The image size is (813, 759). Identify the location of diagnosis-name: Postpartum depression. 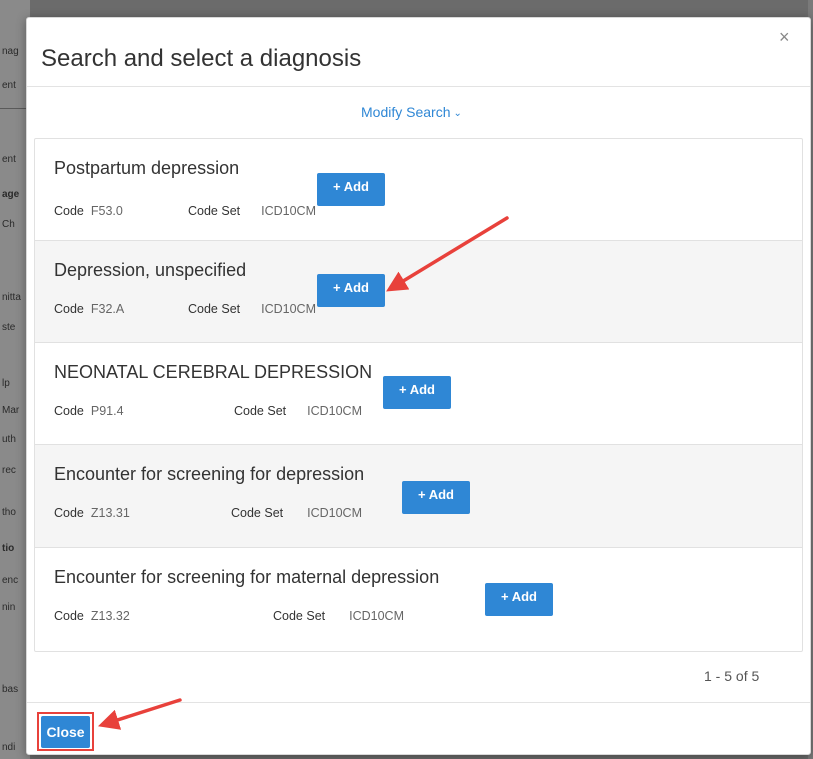
(147, 168).